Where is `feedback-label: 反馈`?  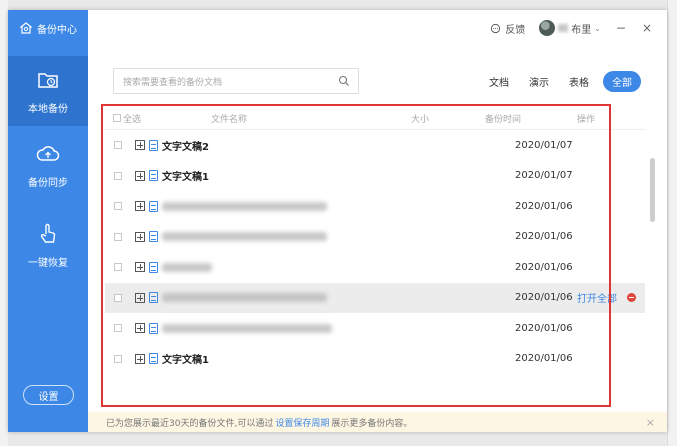
feedback-label: 反馈 is located at coordinates (515, 30).